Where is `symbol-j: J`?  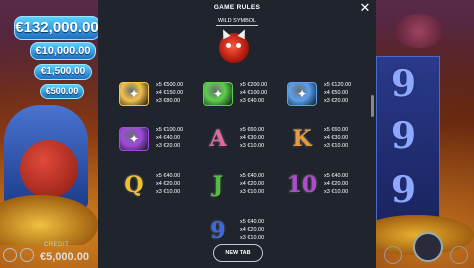
symbol-j: J is located at coordinates (218, 185).